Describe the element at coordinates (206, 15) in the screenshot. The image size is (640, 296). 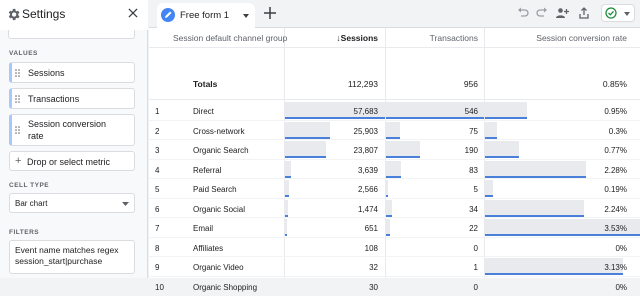
I see `tab-free-form-1: Free form 1` at that location.